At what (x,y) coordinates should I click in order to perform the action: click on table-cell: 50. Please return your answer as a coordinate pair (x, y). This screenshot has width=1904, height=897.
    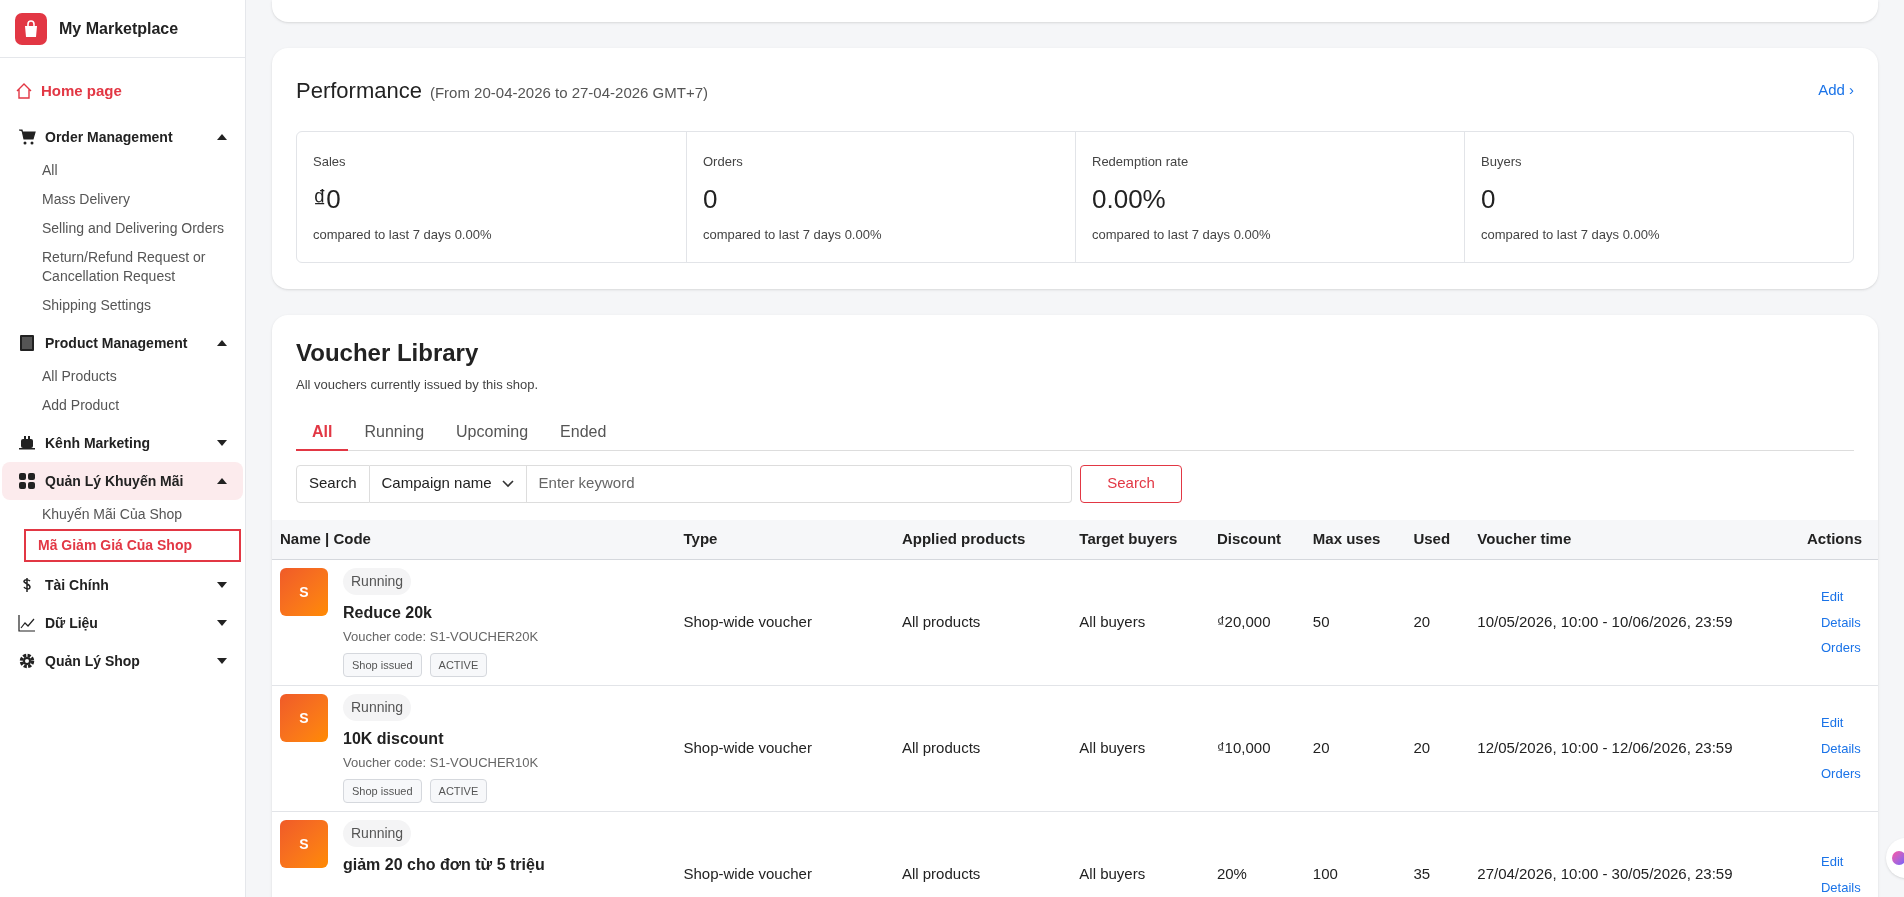
    Looking at the image, I should click on (1355, 622).